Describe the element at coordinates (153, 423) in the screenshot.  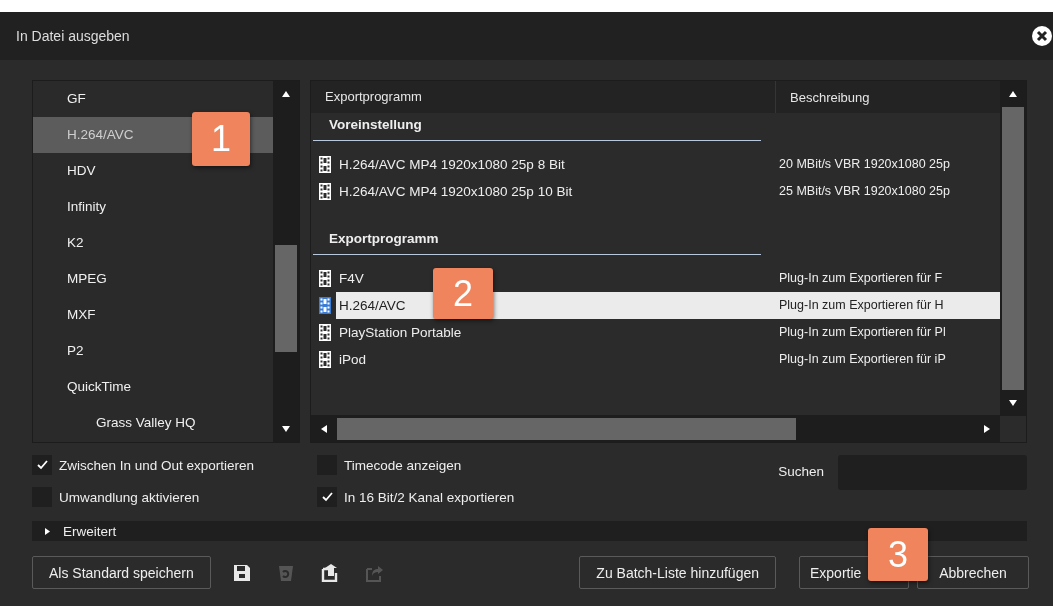
I see `list-item: Grass Valley HQ` at that location.